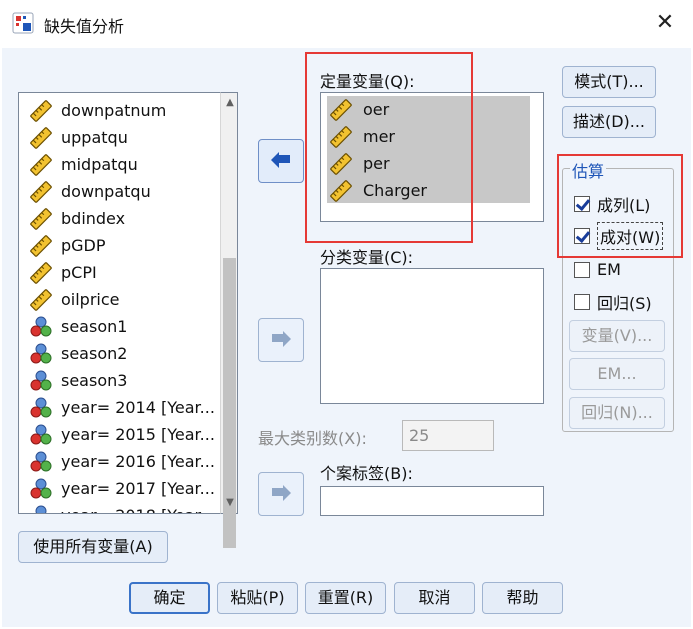  What do you see at coordinates (312, 438) in the screenshot?
I see `max-categories-label: 最大类别数(X):` at bounding box center [312, 438].